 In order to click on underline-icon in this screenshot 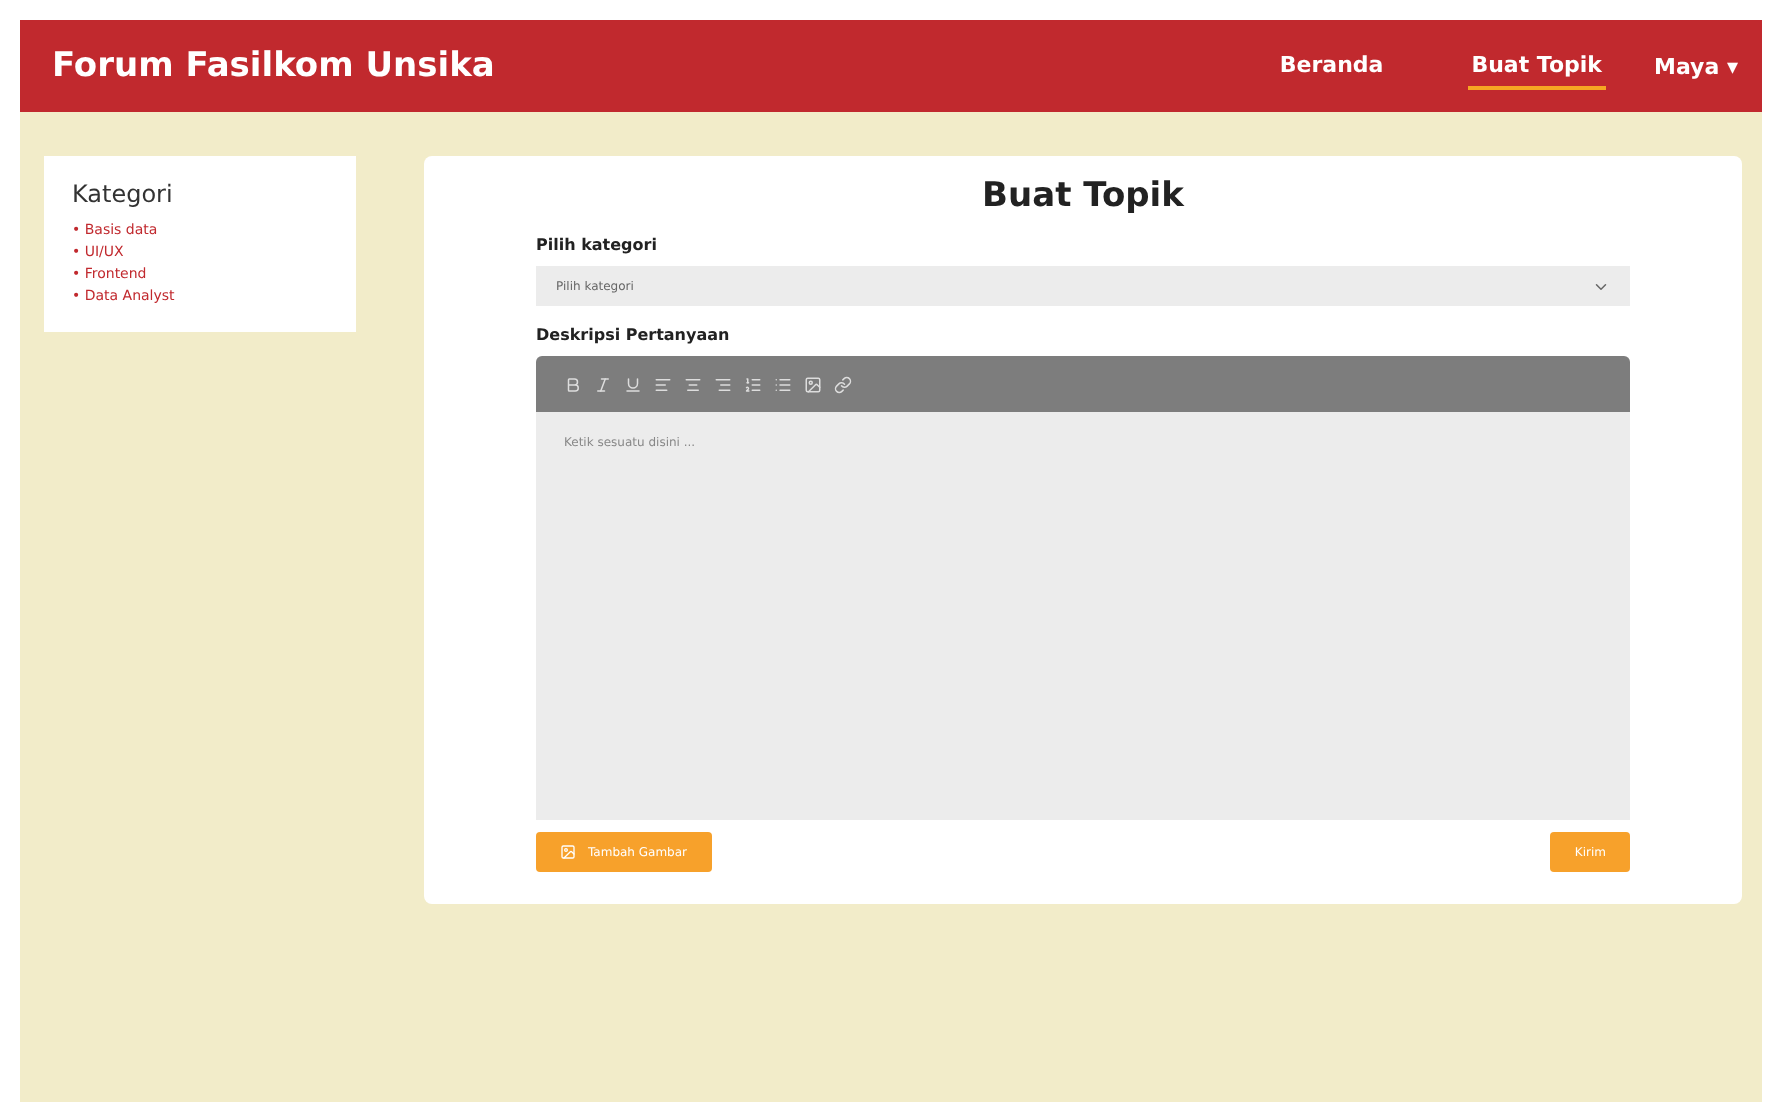, I will do `click(633, 384)`.